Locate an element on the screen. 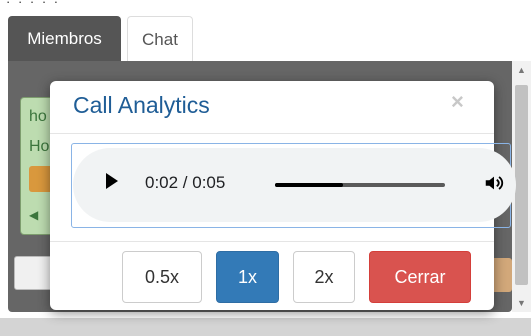 The height and width of the screenshot is (336, 531). tab-miembros: Miembros is located at coordinates (64, 38).